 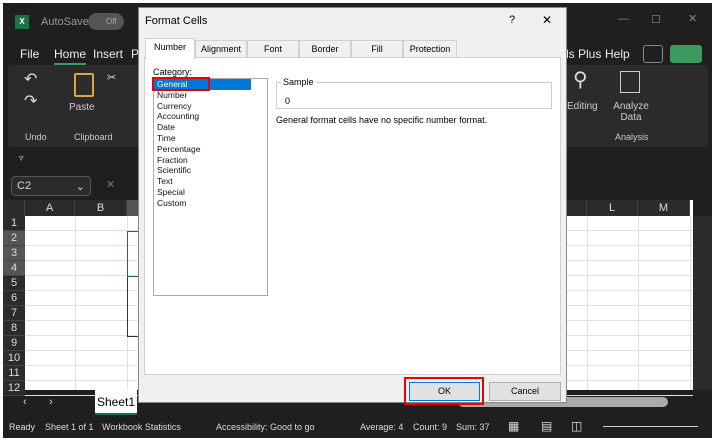 What do you see at coordinates (21, 158) in the screenshot?
I see `quick-access-icon: ▿` at bounding box center [21, 158].